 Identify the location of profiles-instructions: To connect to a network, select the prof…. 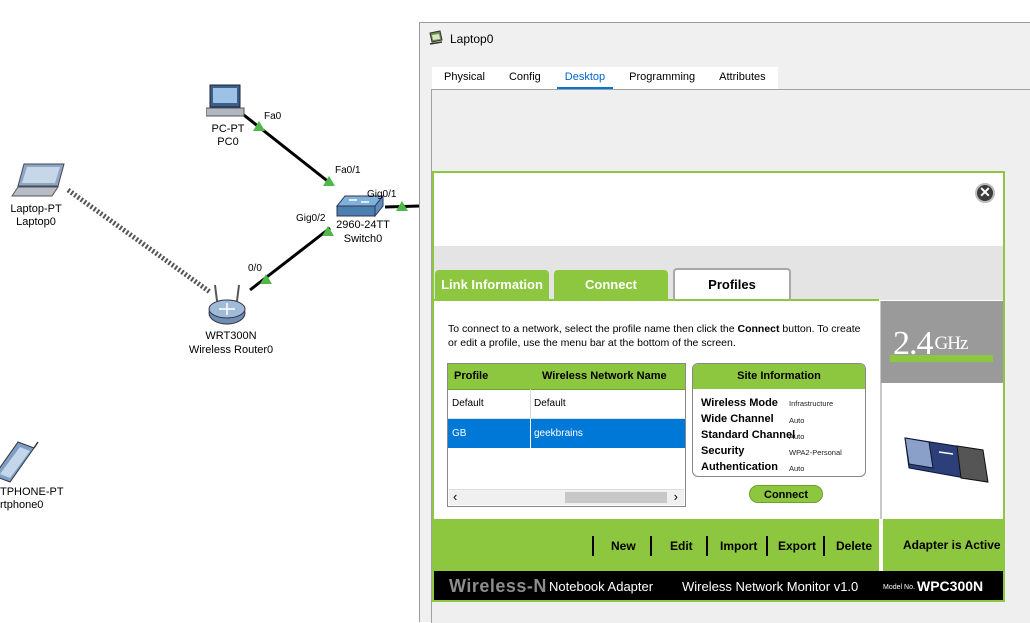
(658, 336).